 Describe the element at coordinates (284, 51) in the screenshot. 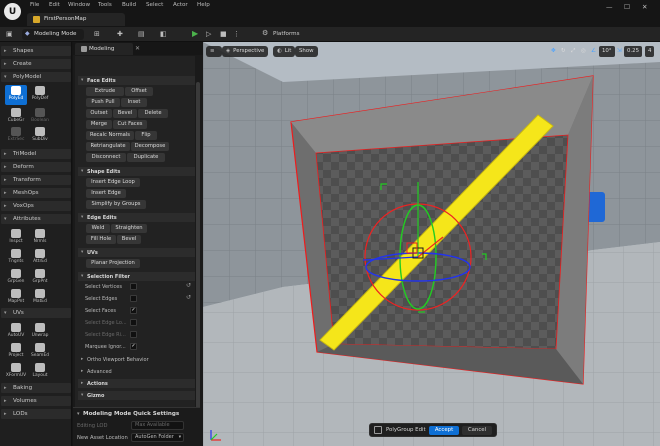

I see `lit-button: ◐ Lit` at that location.